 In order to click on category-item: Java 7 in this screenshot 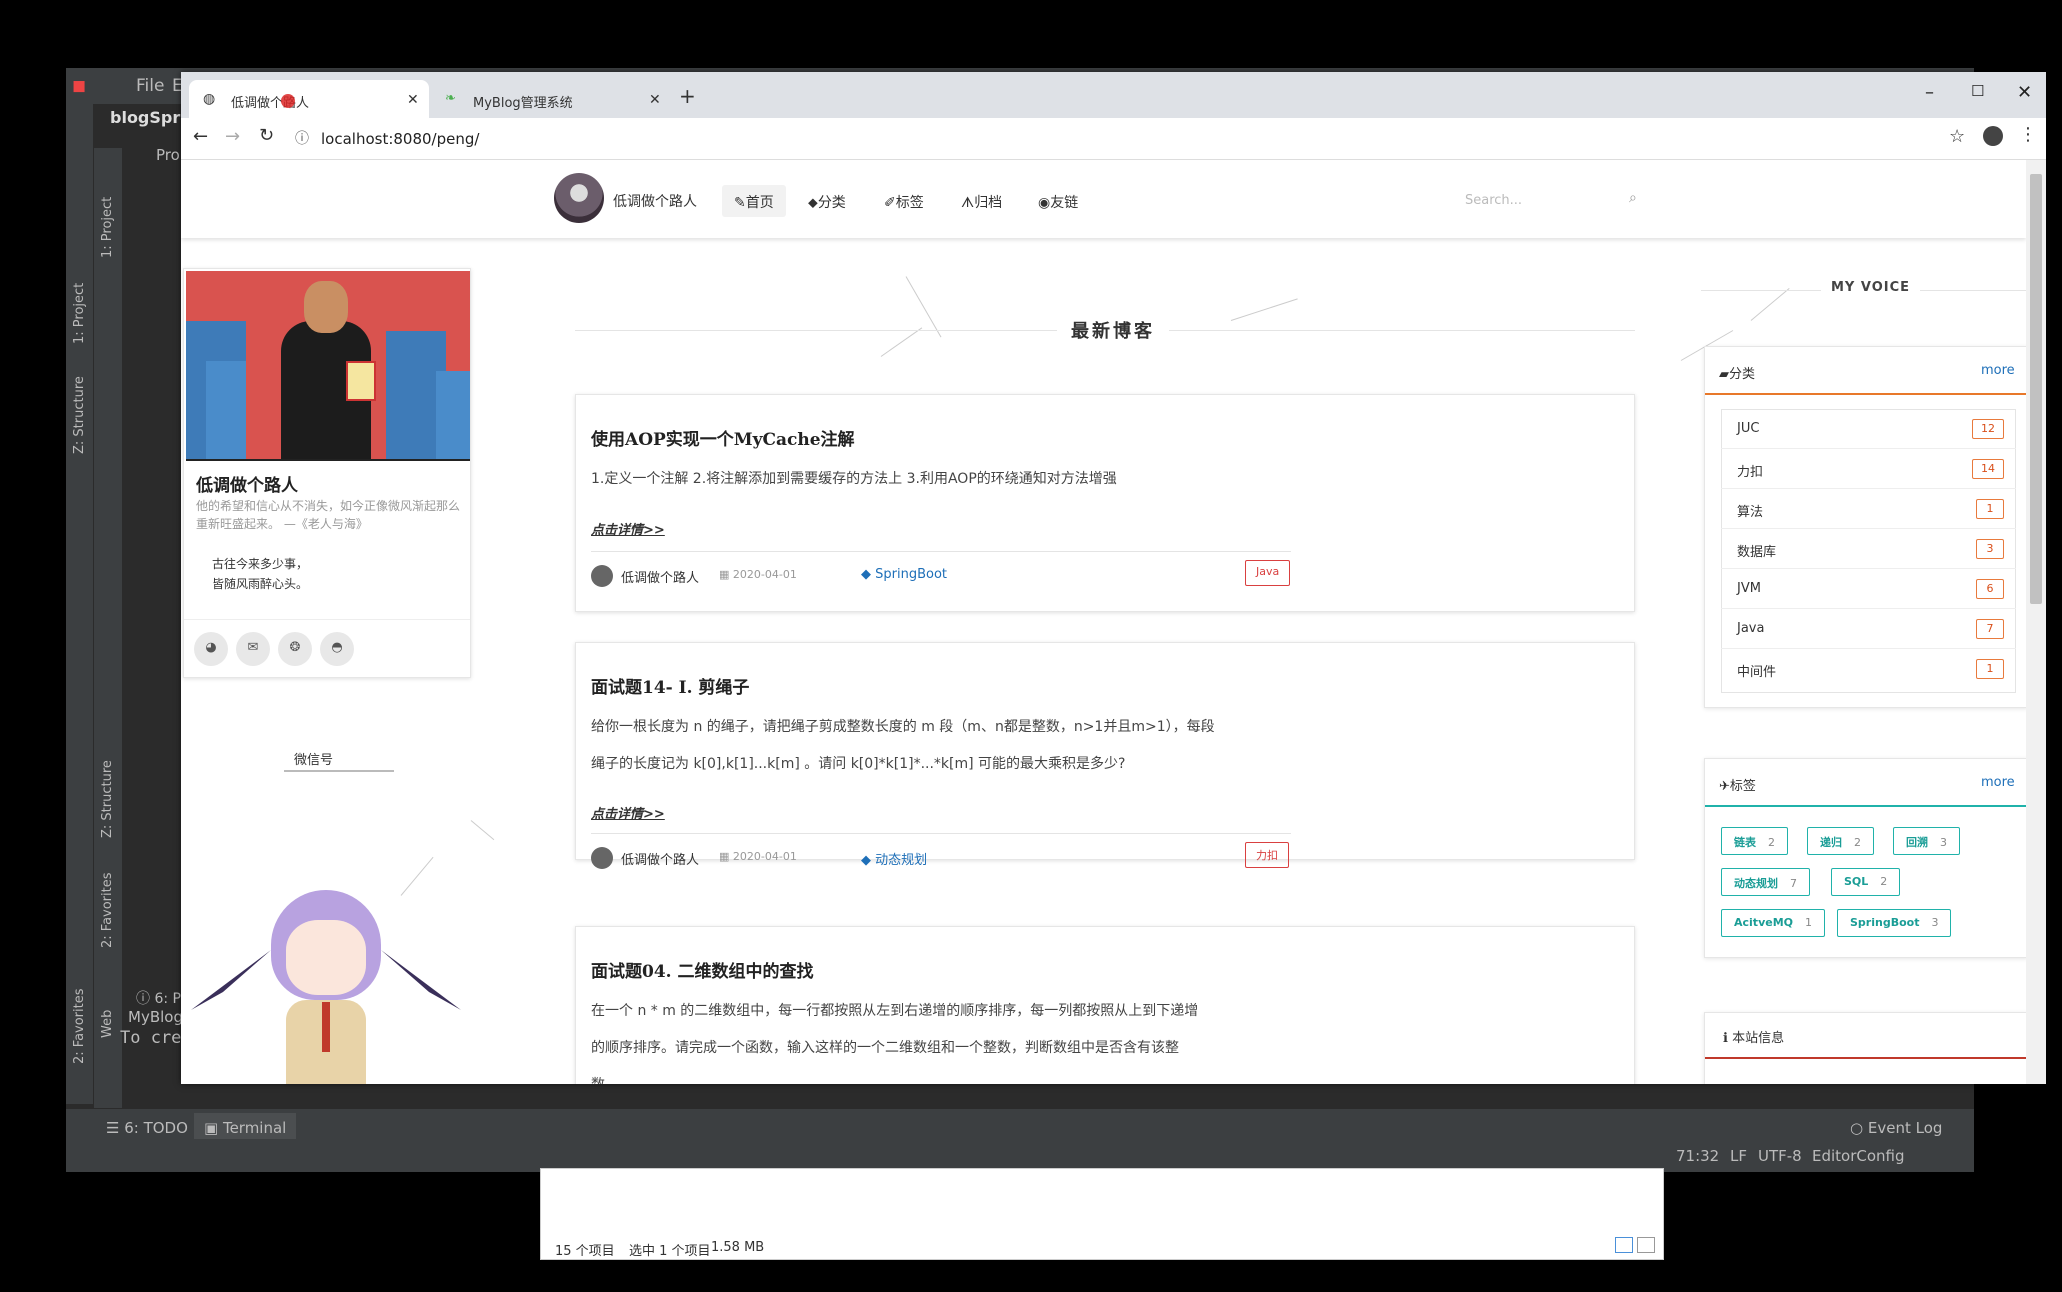, I will do `click(1868, 629)`.